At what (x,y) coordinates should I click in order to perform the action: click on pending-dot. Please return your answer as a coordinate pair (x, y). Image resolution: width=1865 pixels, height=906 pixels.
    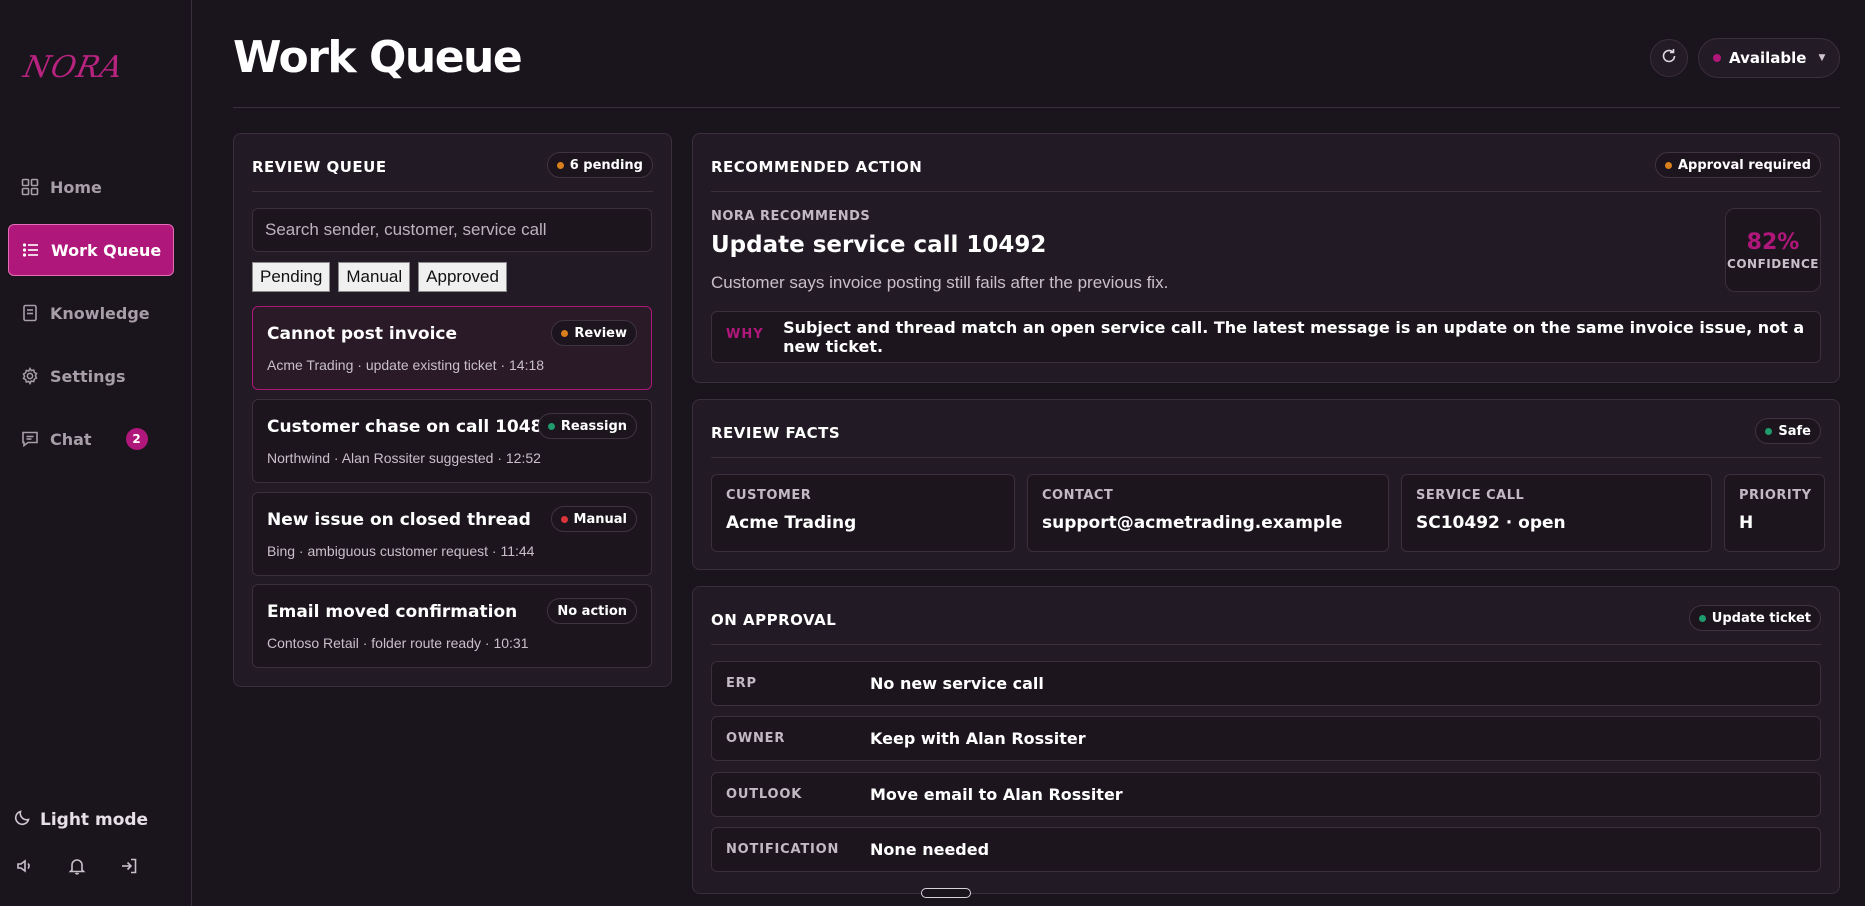
    Looking at the image, I should click on (560, 165).